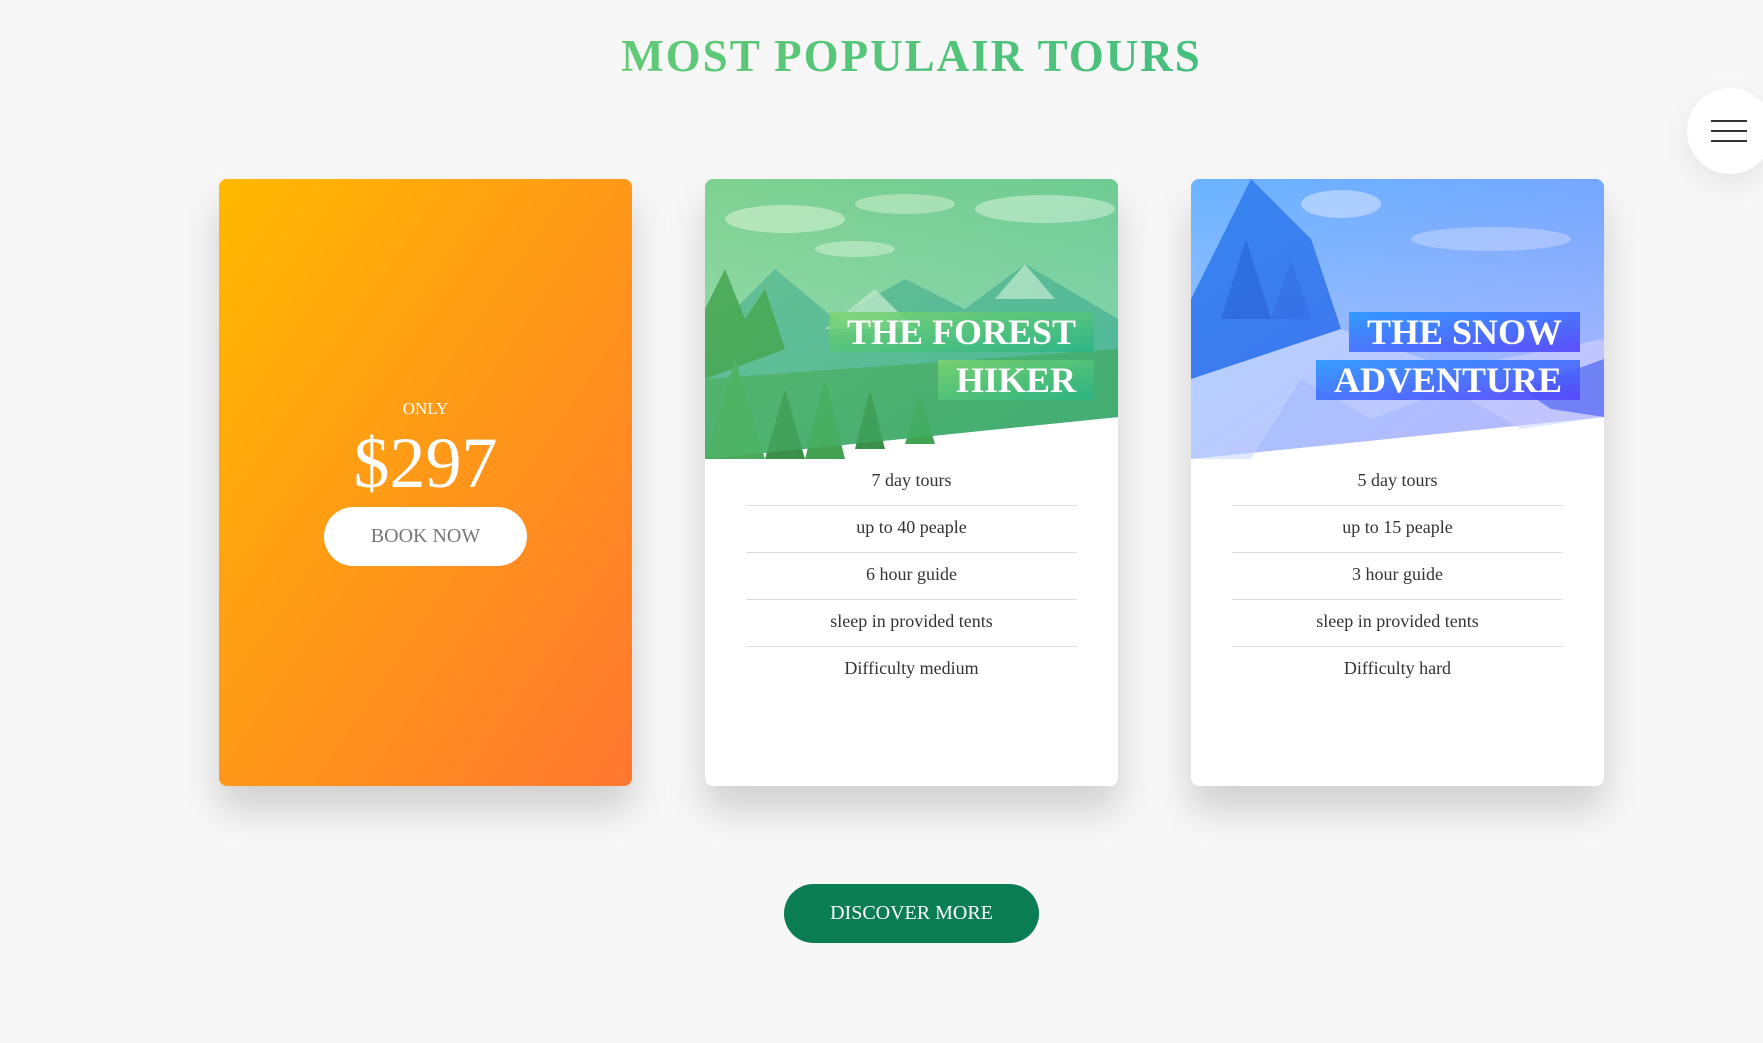 The width and height of the screenshot is (1763, 1043). What do you see at coordinates (881, 56) in the screenshot?
I see `section-title: MOST POPULAIR TOURS` at bounding box center [881, 56].